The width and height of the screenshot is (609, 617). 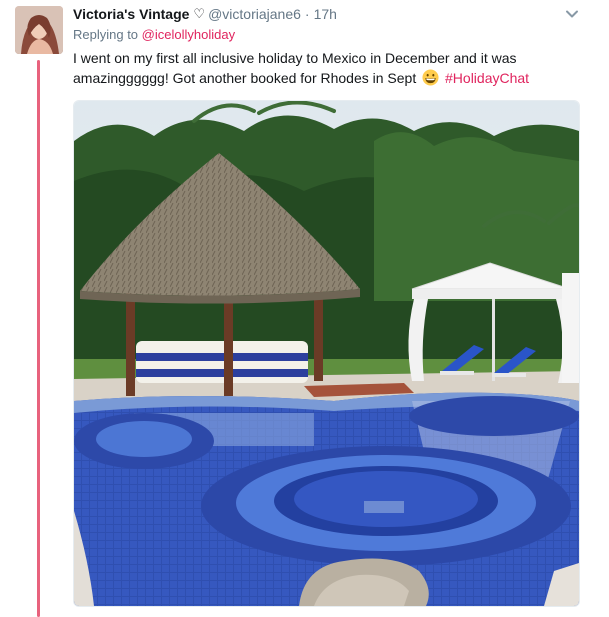 I want to click on grinning-face-emoji, so click(x=430, y=77).